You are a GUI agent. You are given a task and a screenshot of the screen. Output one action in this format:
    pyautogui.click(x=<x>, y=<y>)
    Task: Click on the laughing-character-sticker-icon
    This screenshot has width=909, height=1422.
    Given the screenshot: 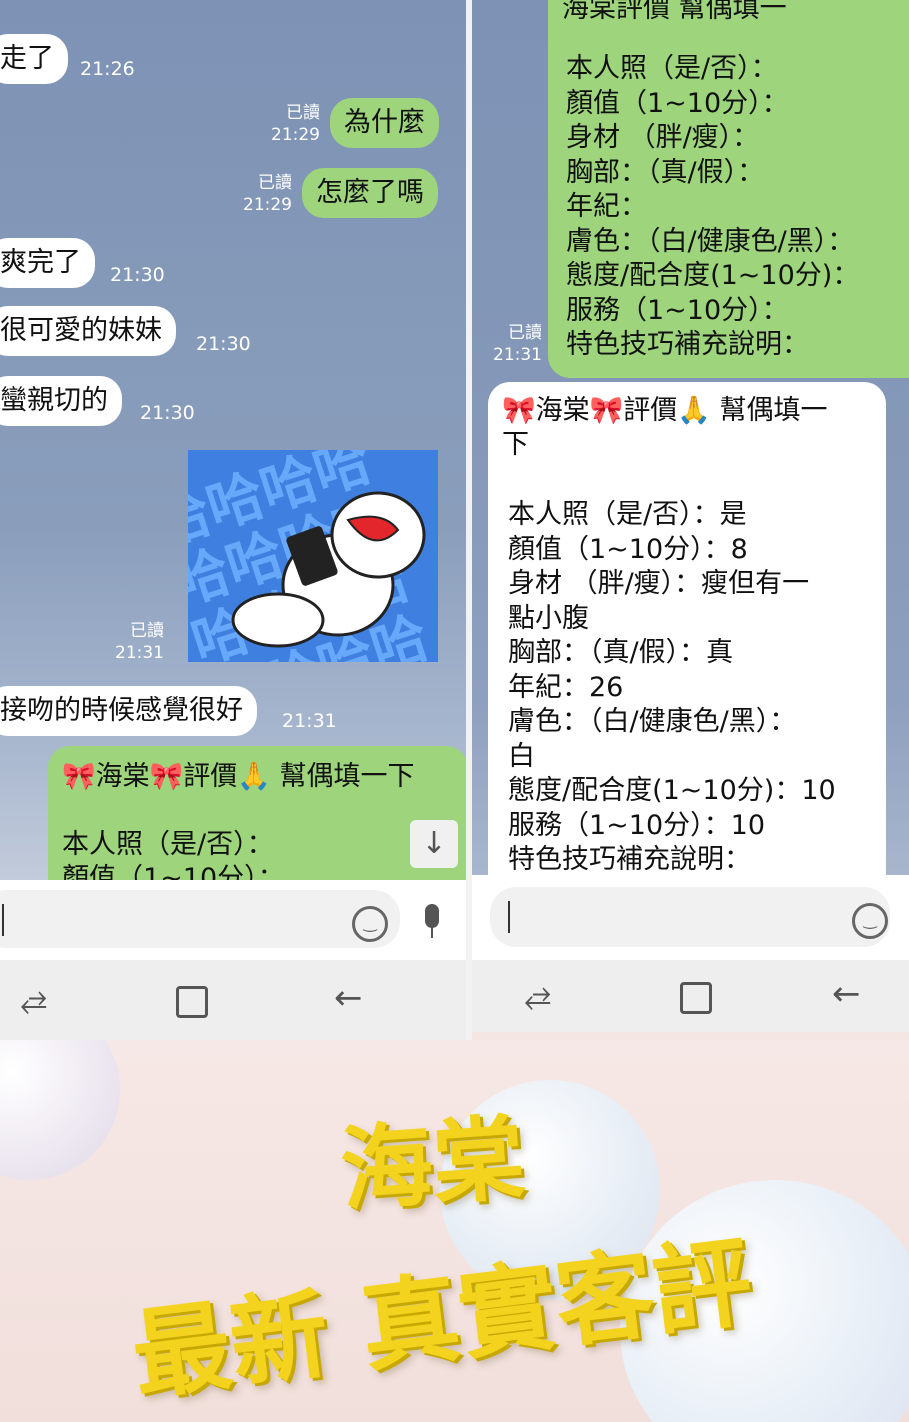 What is the action you would take?
    pyautogui.click(x=328, y=569)
    